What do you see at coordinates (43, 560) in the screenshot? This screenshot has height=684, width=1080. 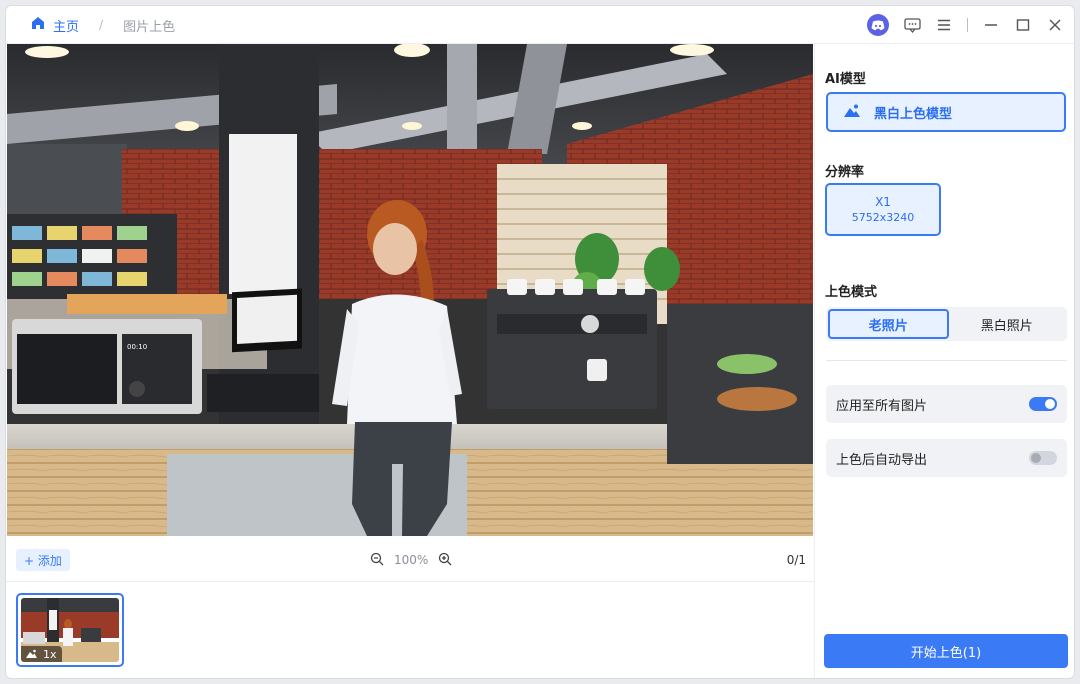 I see `add-image-button: + 添加` at bounding box center [43, 560].